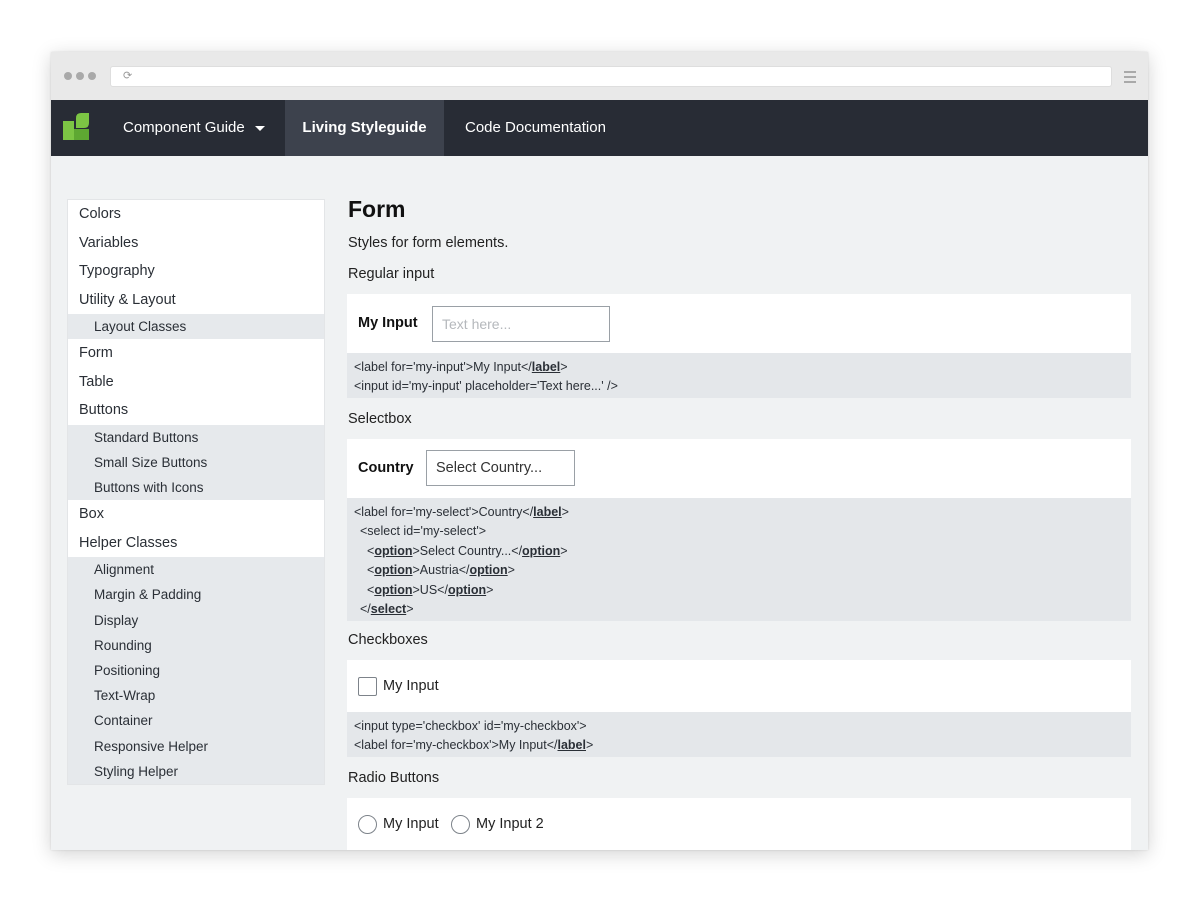 This screenshot has width=1200, height=900. What do you see at coordinates (196, 300) in the screenshot?
I see `sidebar-item-utility-layout: Utility & Layout` at bounding box center [196, 300].